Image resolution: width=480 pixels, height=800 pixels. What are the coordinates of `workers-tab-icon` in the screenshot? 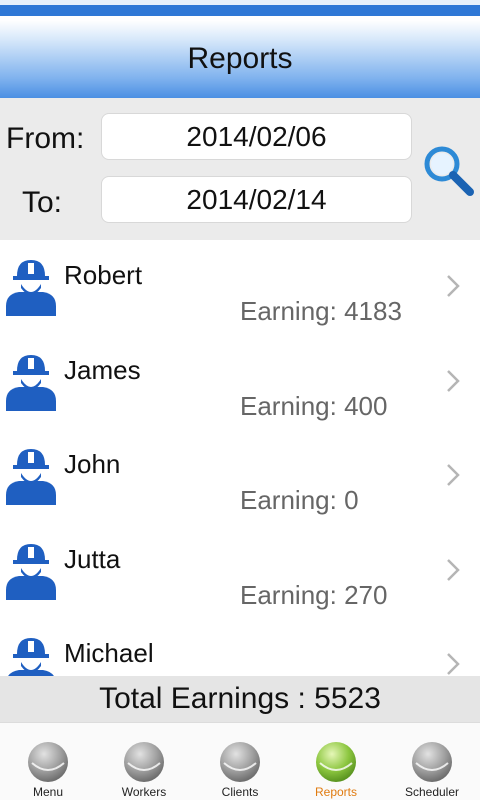 It's located at (144, 762).